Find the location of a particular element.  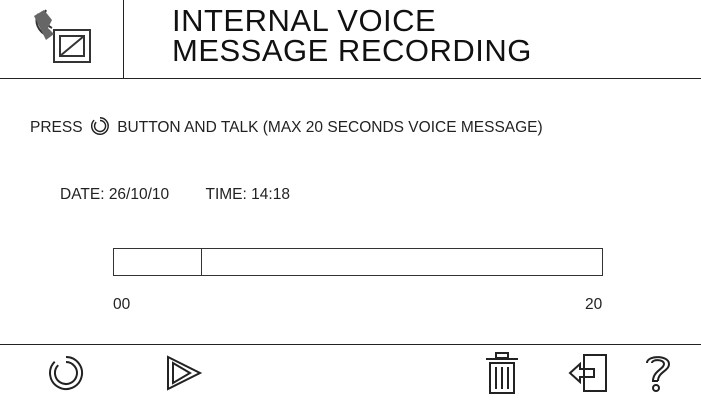

recording-progress-bar is located at coordinates (358, 262).